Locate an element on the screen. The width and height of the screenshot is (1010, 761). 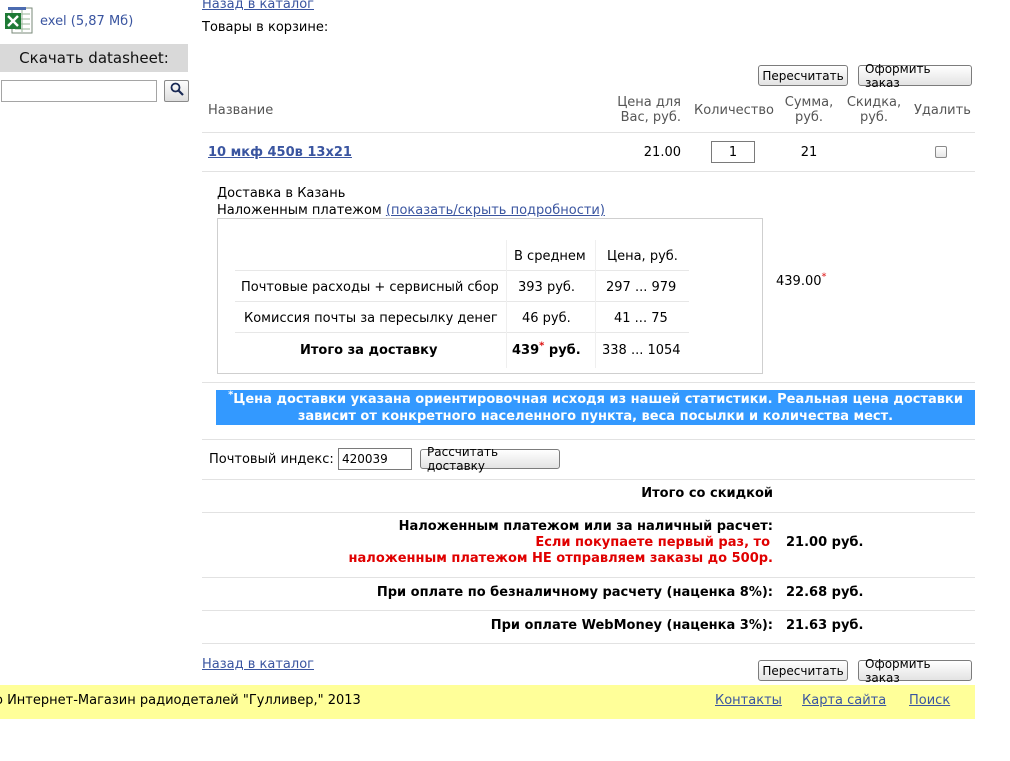
cart-caption: Товары в корзине: is located at coordinates (265, 27).